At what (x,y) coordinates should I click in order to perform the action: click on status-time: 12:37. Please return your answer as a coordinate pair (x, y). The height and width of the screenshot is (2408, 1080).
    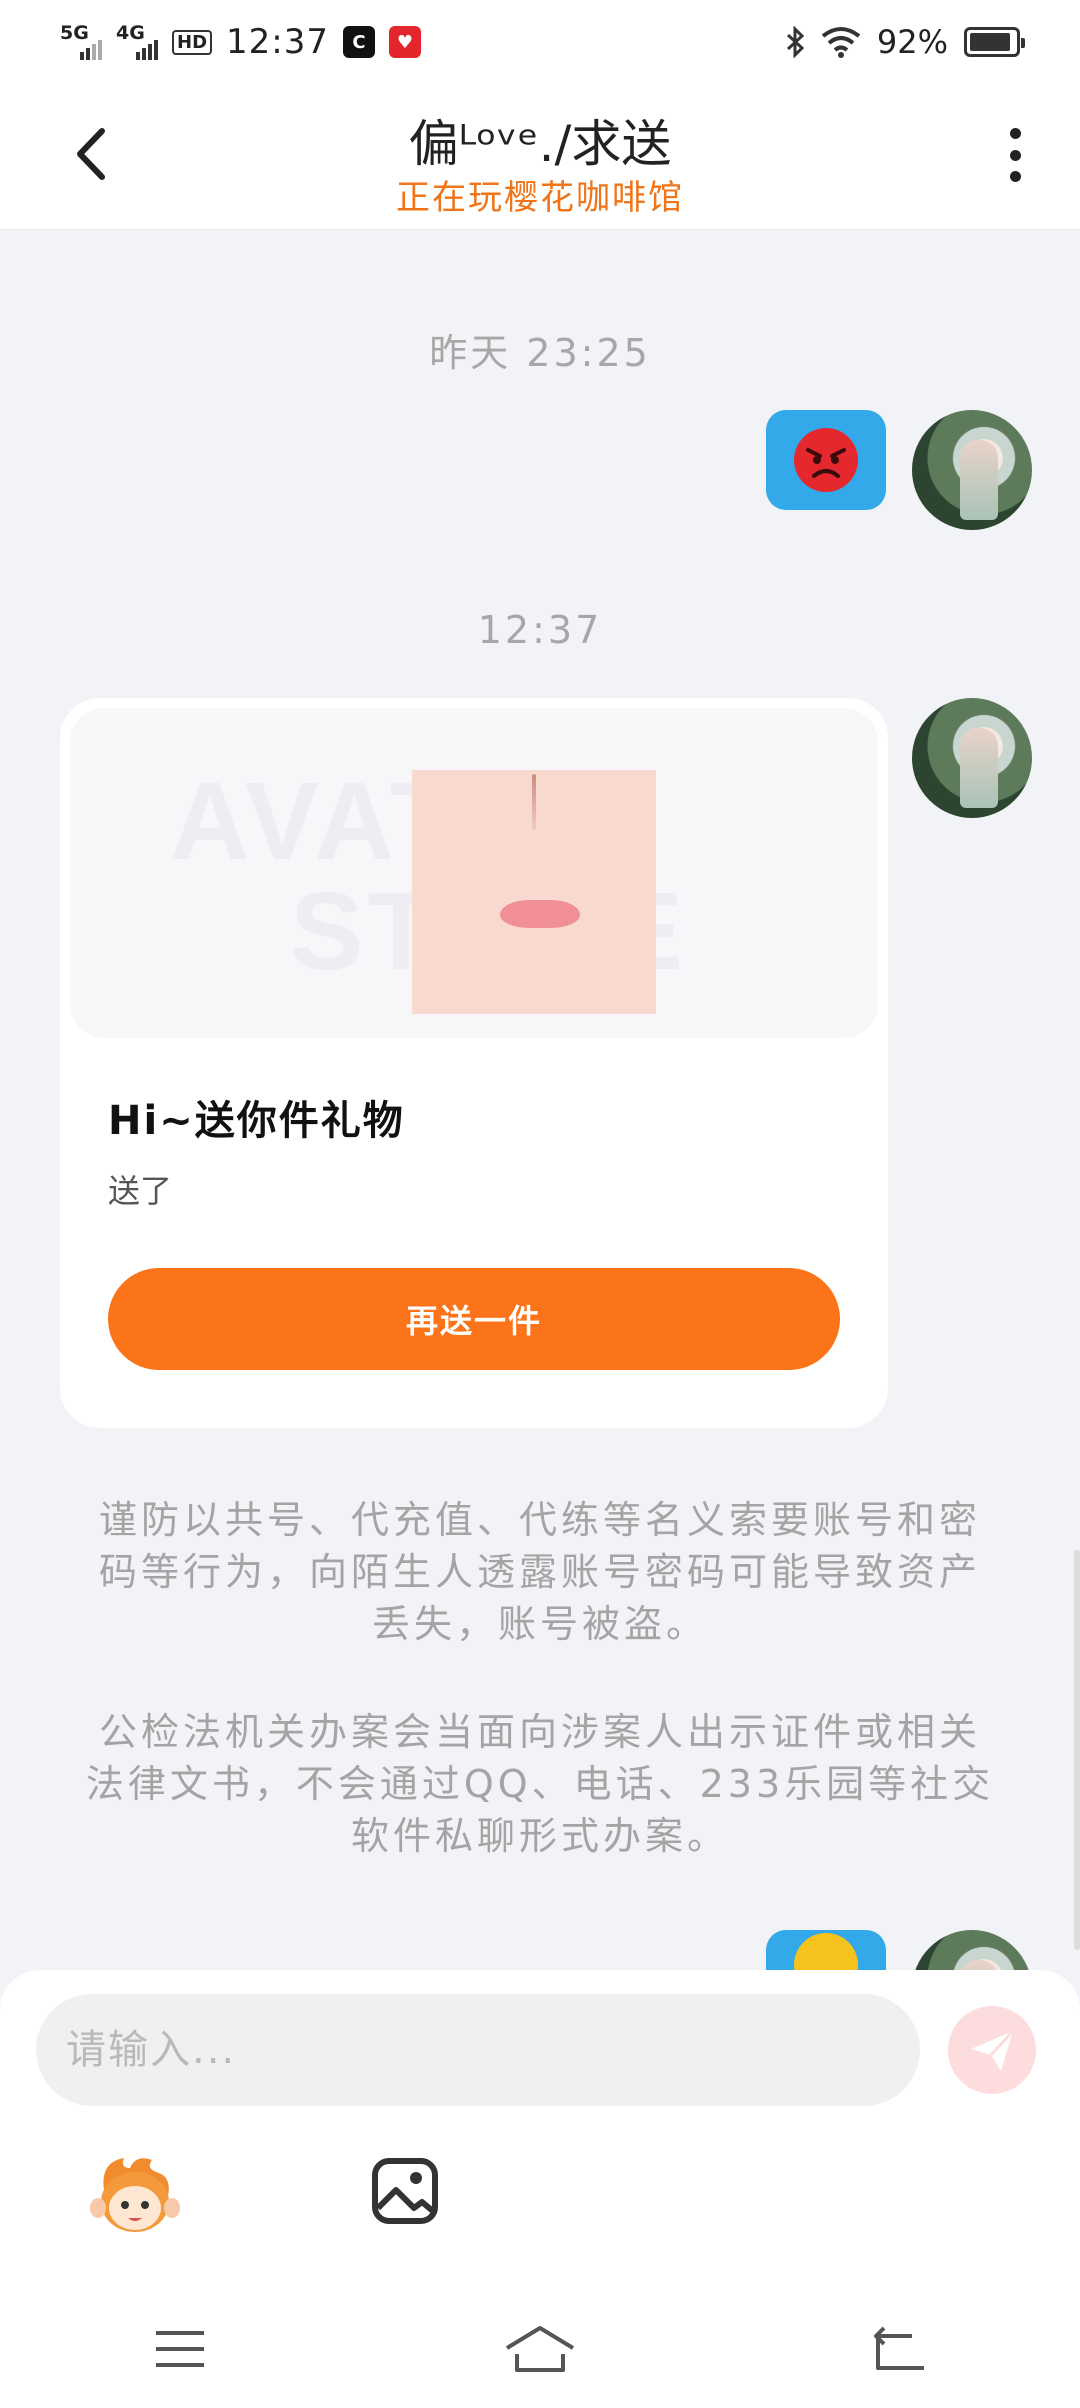
    Looking at the image, I should click on (277, 42).